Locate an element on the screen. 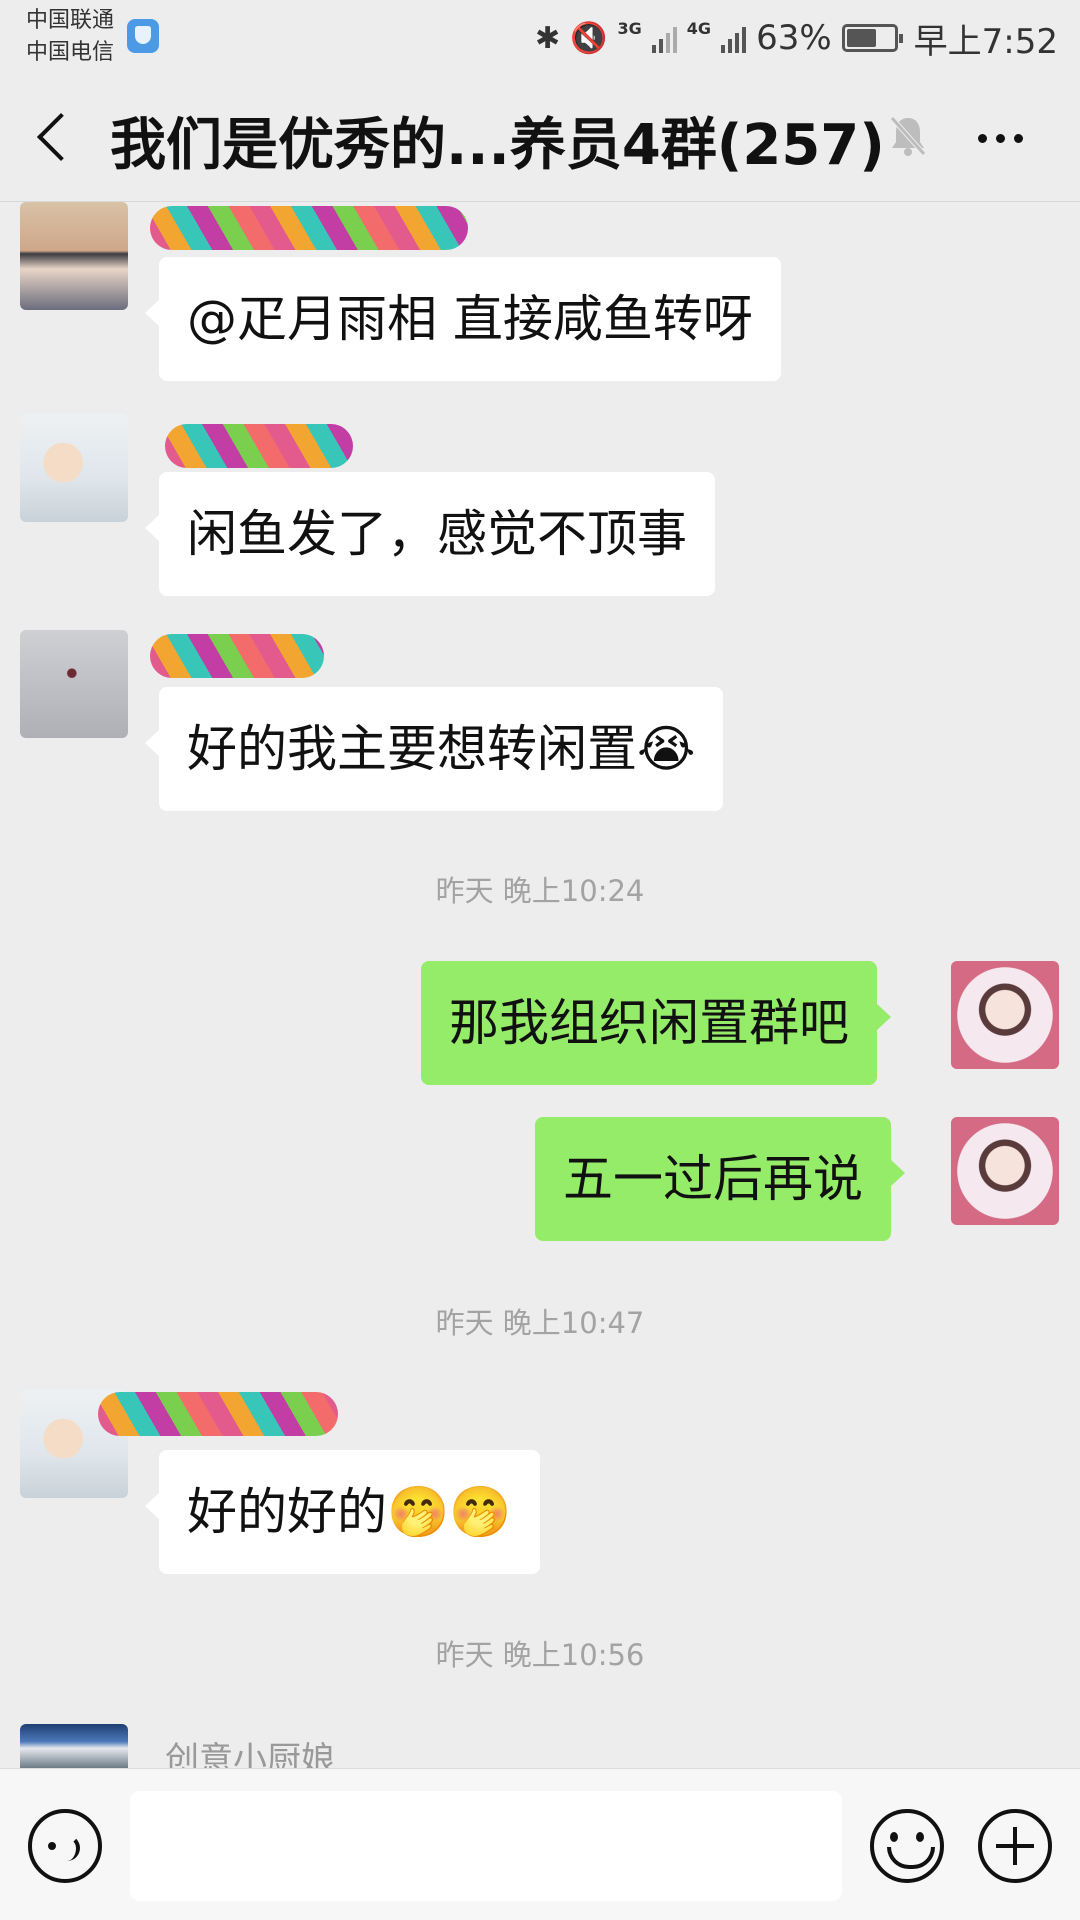 Image resolution: width=1080 pixels, height=1920 pixels. status-bar: 中国联通 中国电信 ✱ 🔇 3G 4G 63% 早上7:52 is located at coordinates (540, 39).